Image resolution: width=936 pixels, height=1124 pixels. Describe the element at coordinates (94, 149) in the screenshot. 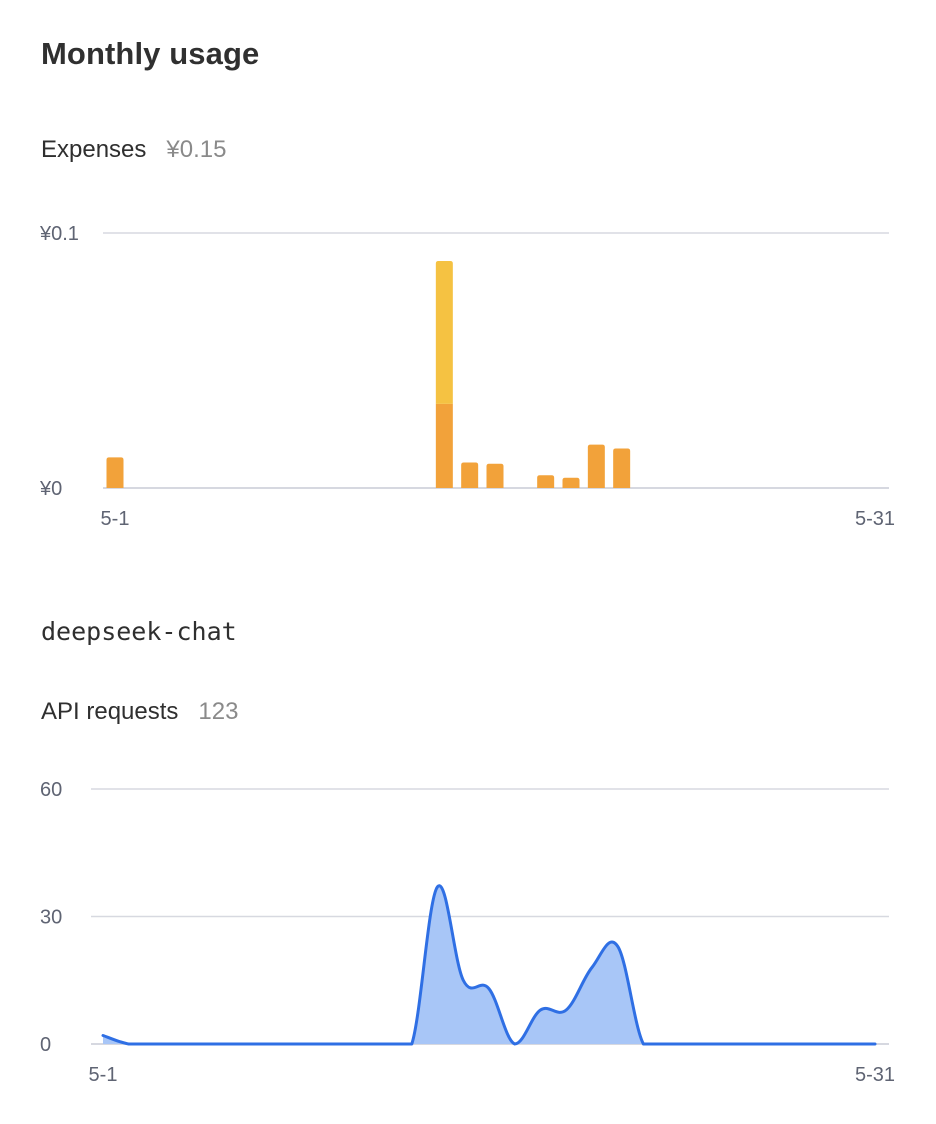

I see `expenses-label: Expenses` at that location.